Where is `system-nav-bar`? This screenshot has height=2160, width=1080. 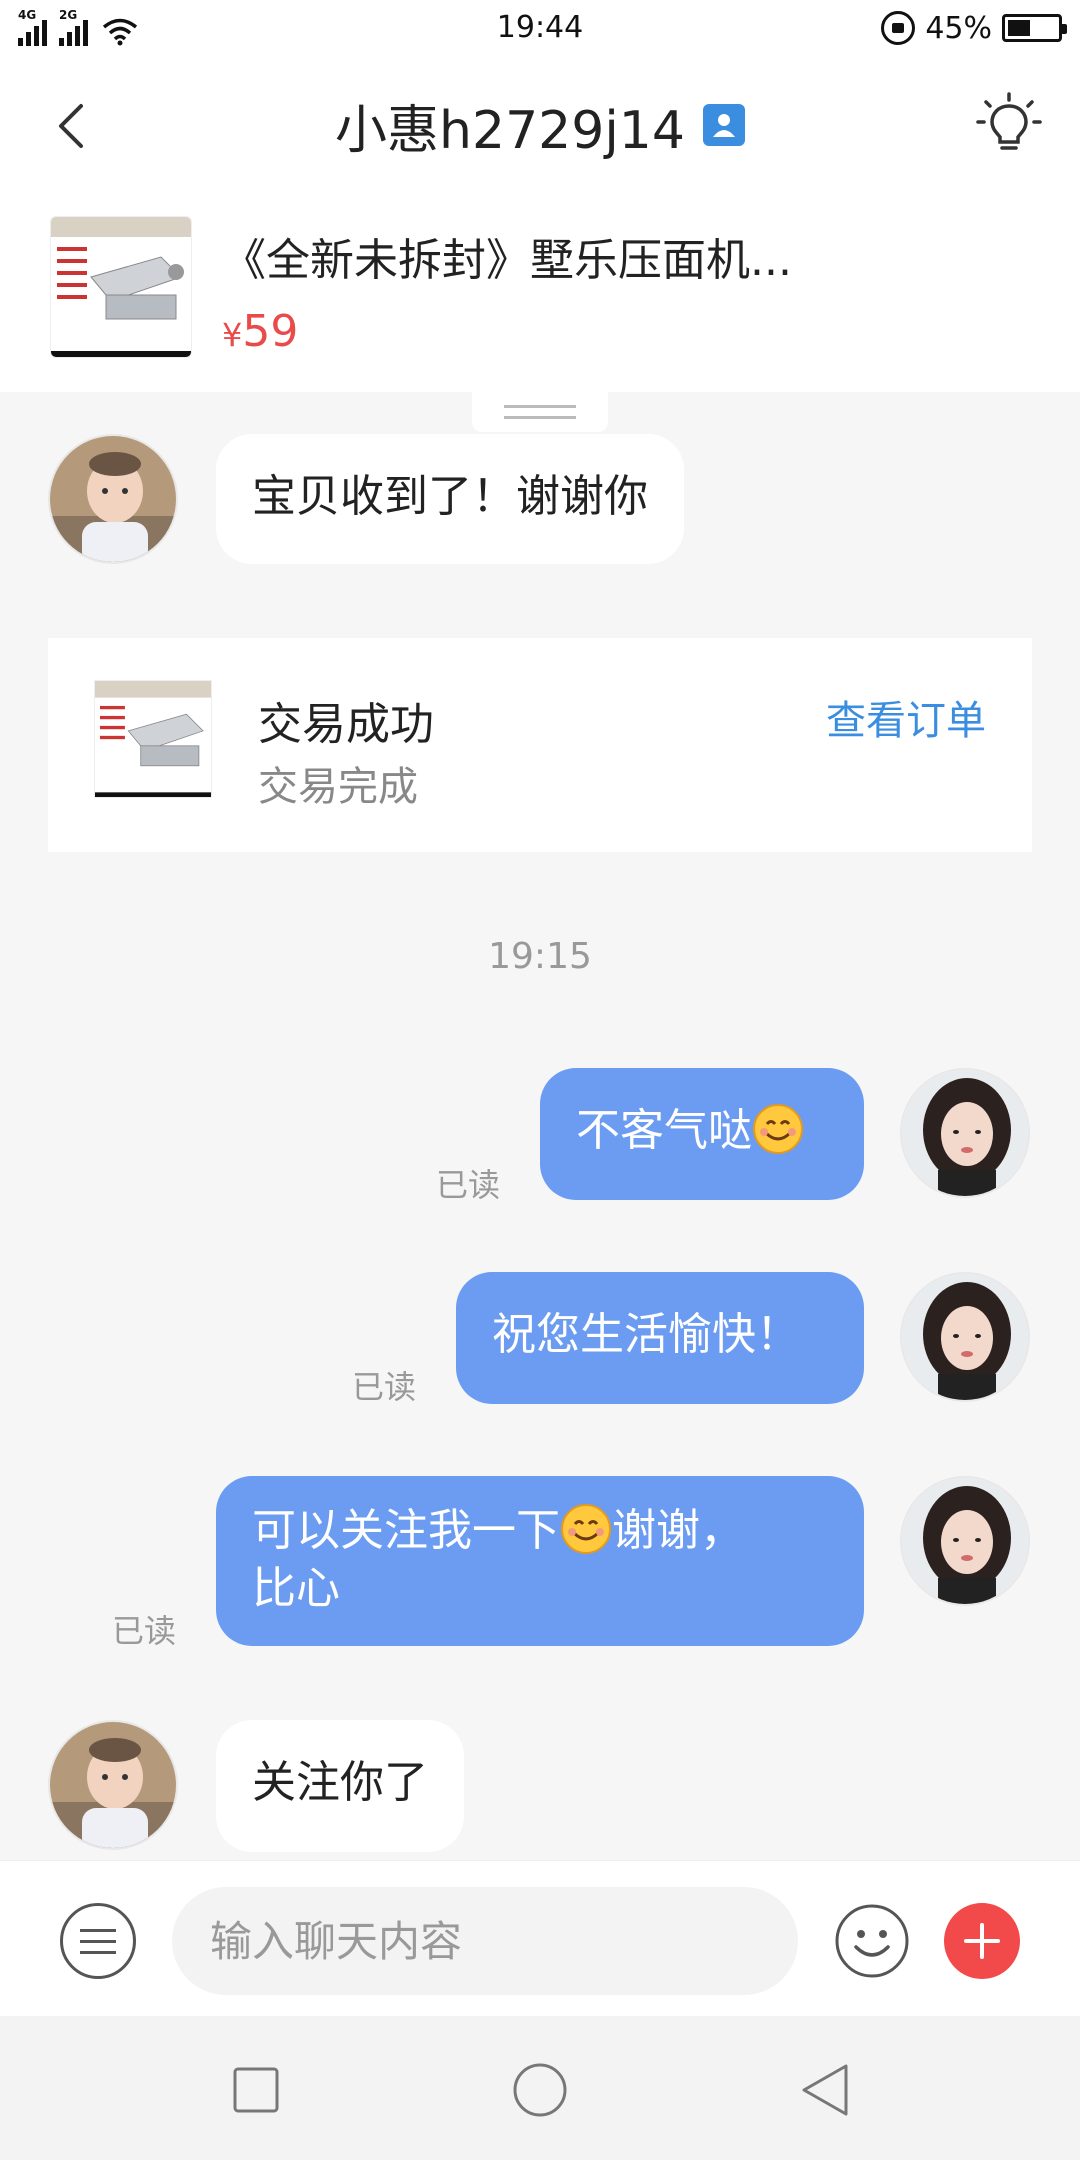 system-nav-bar is located at coordinates (540, 2088).